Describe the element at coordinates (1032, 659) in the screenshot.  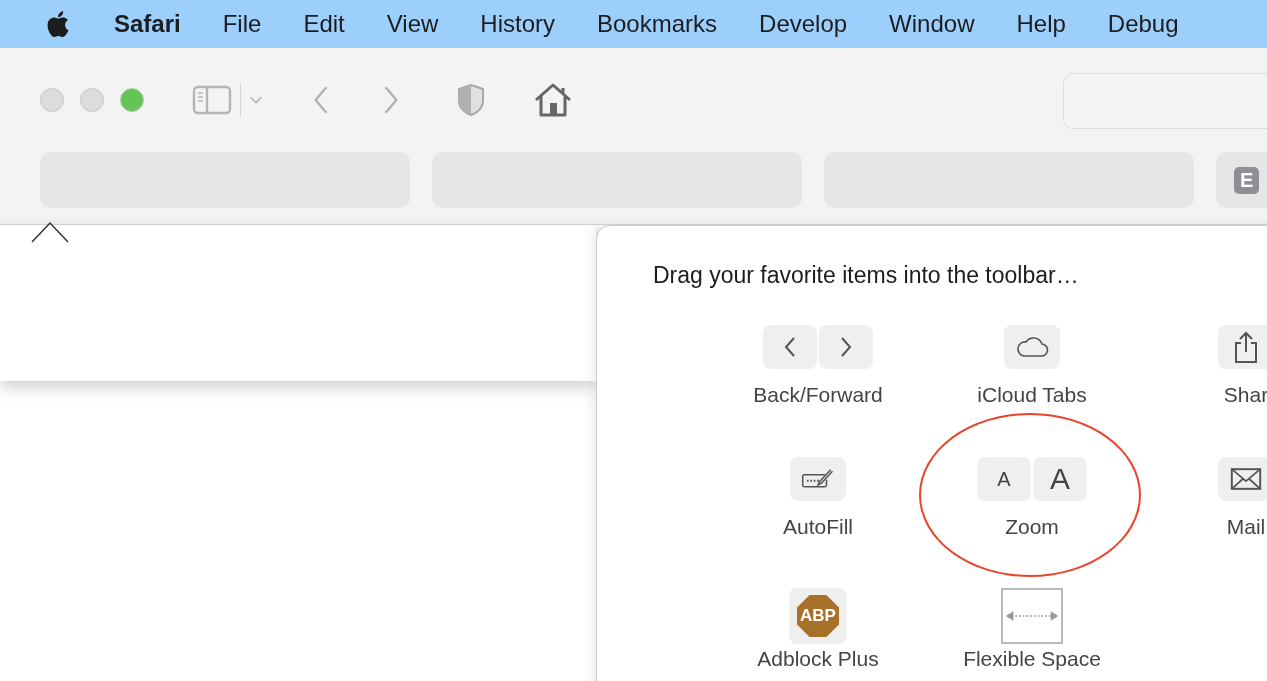
I see `toolbar-item-label: Flexible Space` at that location.